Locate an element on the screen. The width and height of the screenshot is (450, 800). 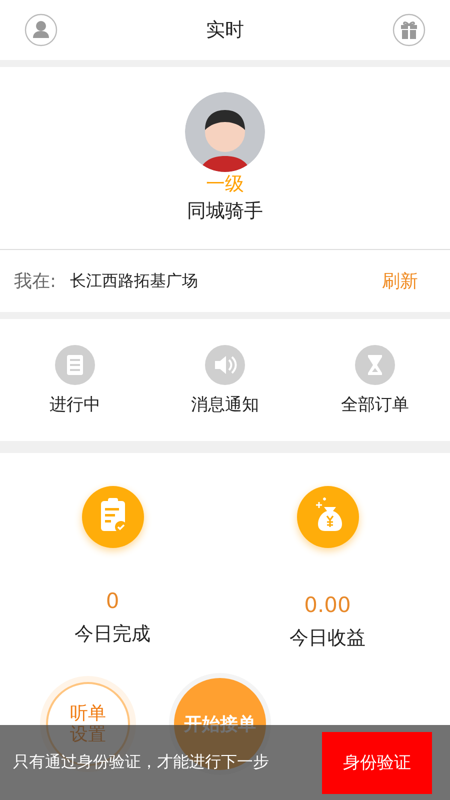
menu-item: 全部订单 is located at coordinates (375, 380).